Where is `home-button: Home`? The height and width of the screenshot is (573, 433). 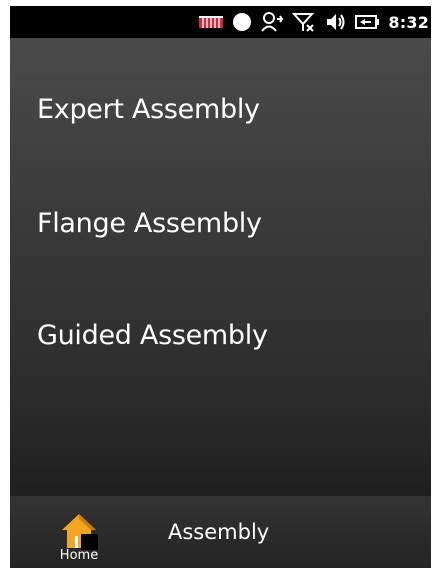 home-button: Home is located at coordinates (82, 538).